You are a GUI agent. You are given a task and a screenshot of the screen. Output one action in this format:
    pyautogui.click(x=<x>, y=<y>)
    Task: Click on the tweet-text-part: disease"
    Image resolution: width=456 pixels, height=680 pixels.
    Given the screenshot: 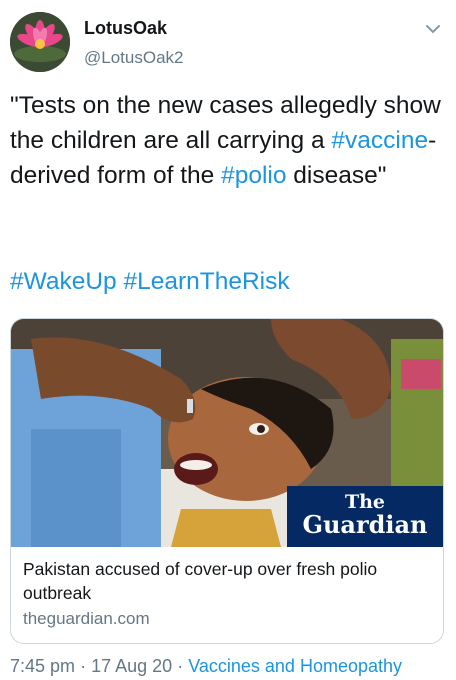 What is the action you would take?
    pyautogui.click(x=336, y=175)
    